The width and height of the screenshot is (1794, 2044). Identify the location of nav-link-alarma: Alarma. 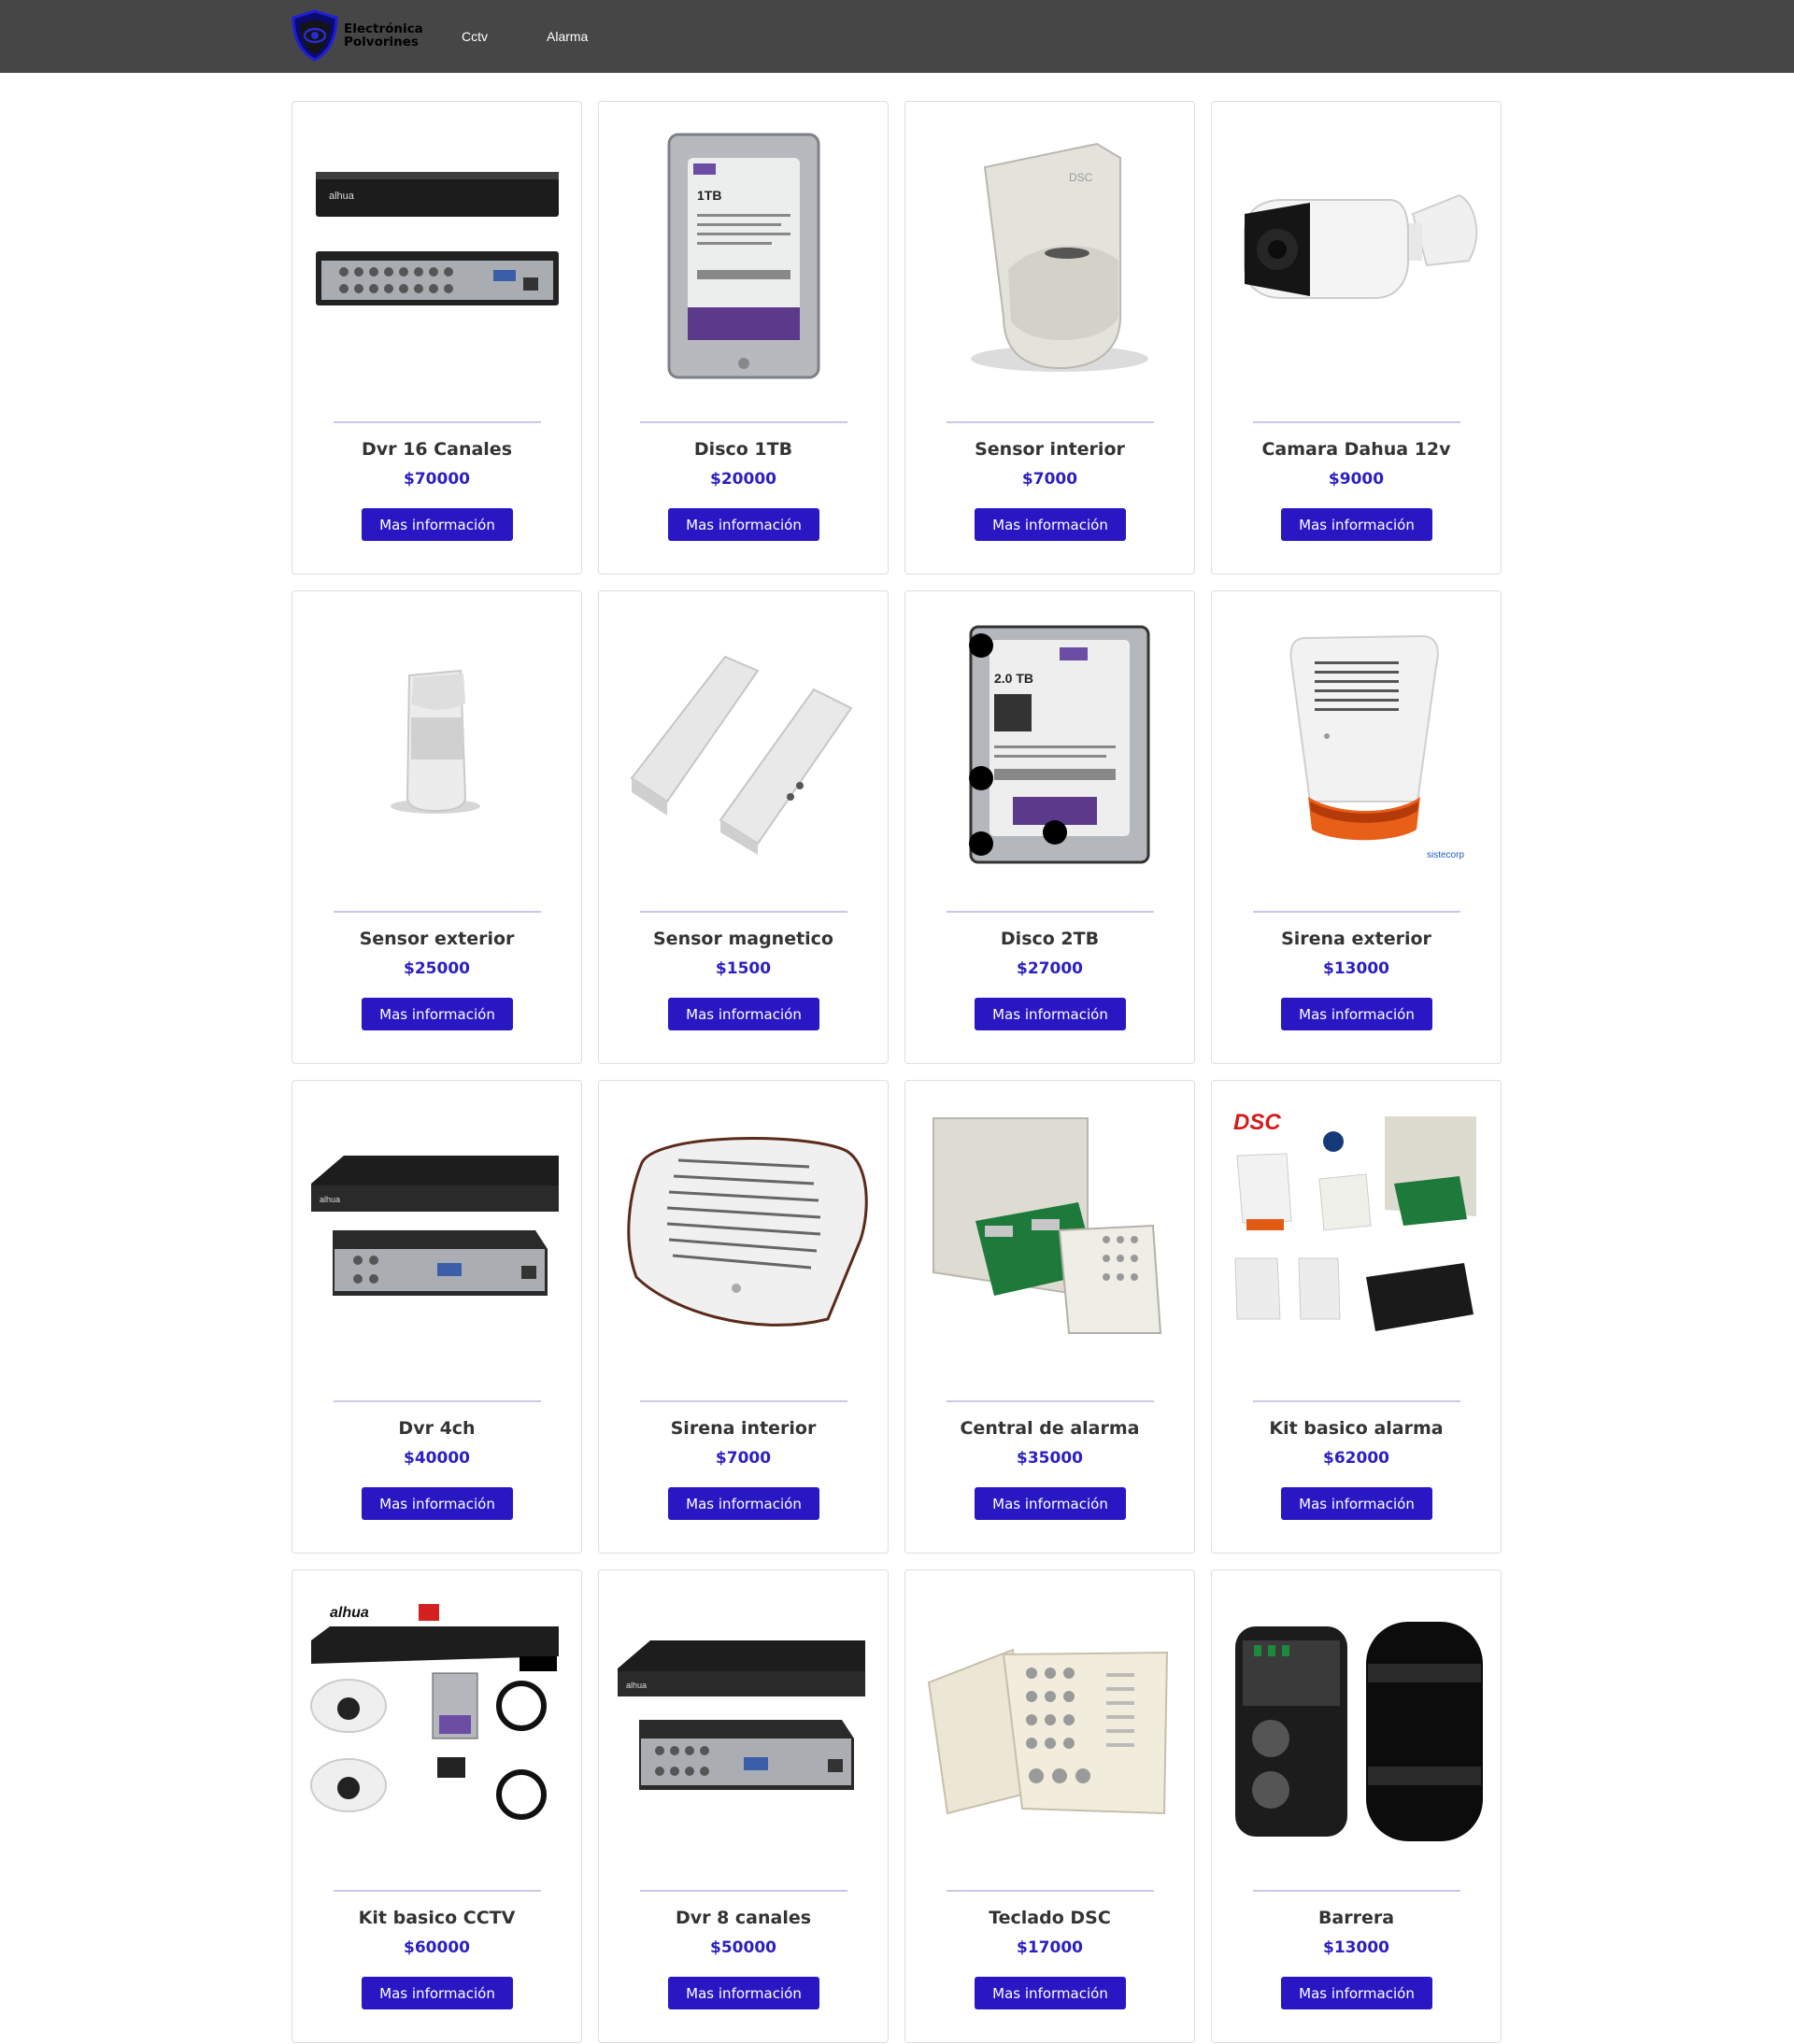
(567, 36).